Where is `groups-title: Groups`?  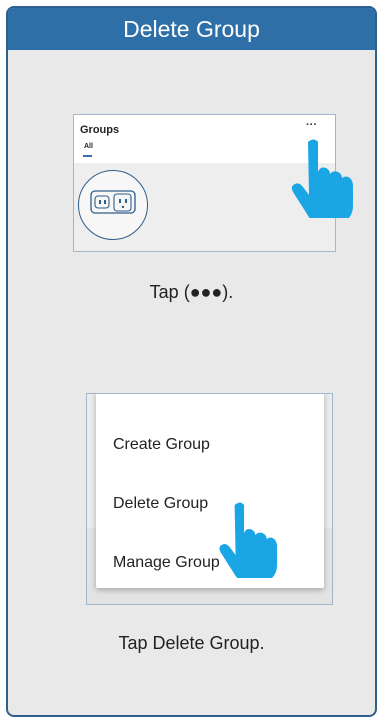
groups-title: Groups is located at coordinates (100, 130).